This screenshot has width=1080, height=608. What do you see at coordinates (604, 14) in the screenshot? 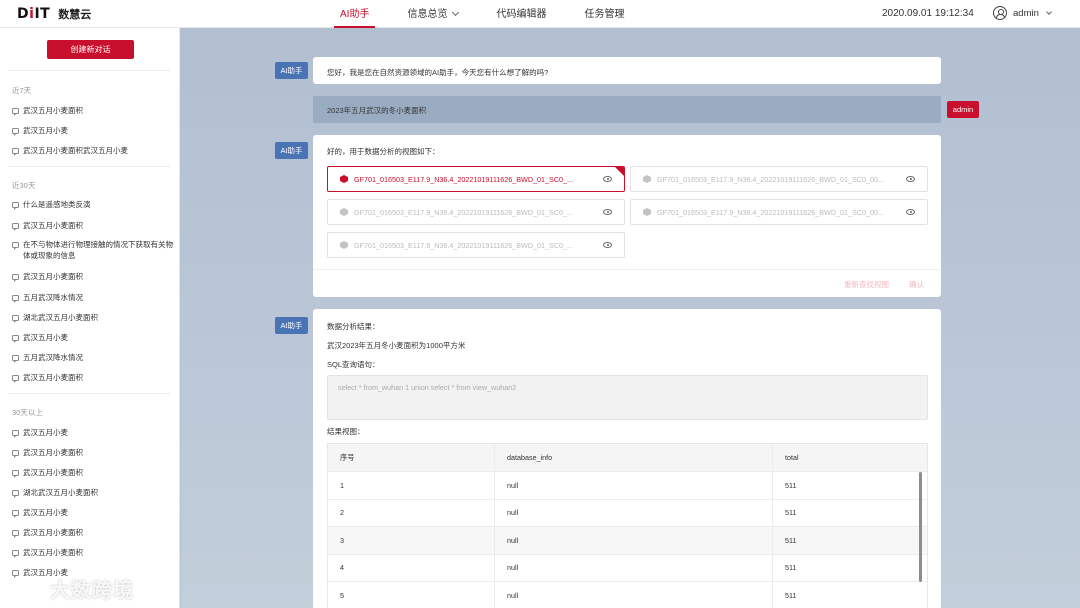
I see `nav-task-management: 任务管理` at bounding box center [604, 14].